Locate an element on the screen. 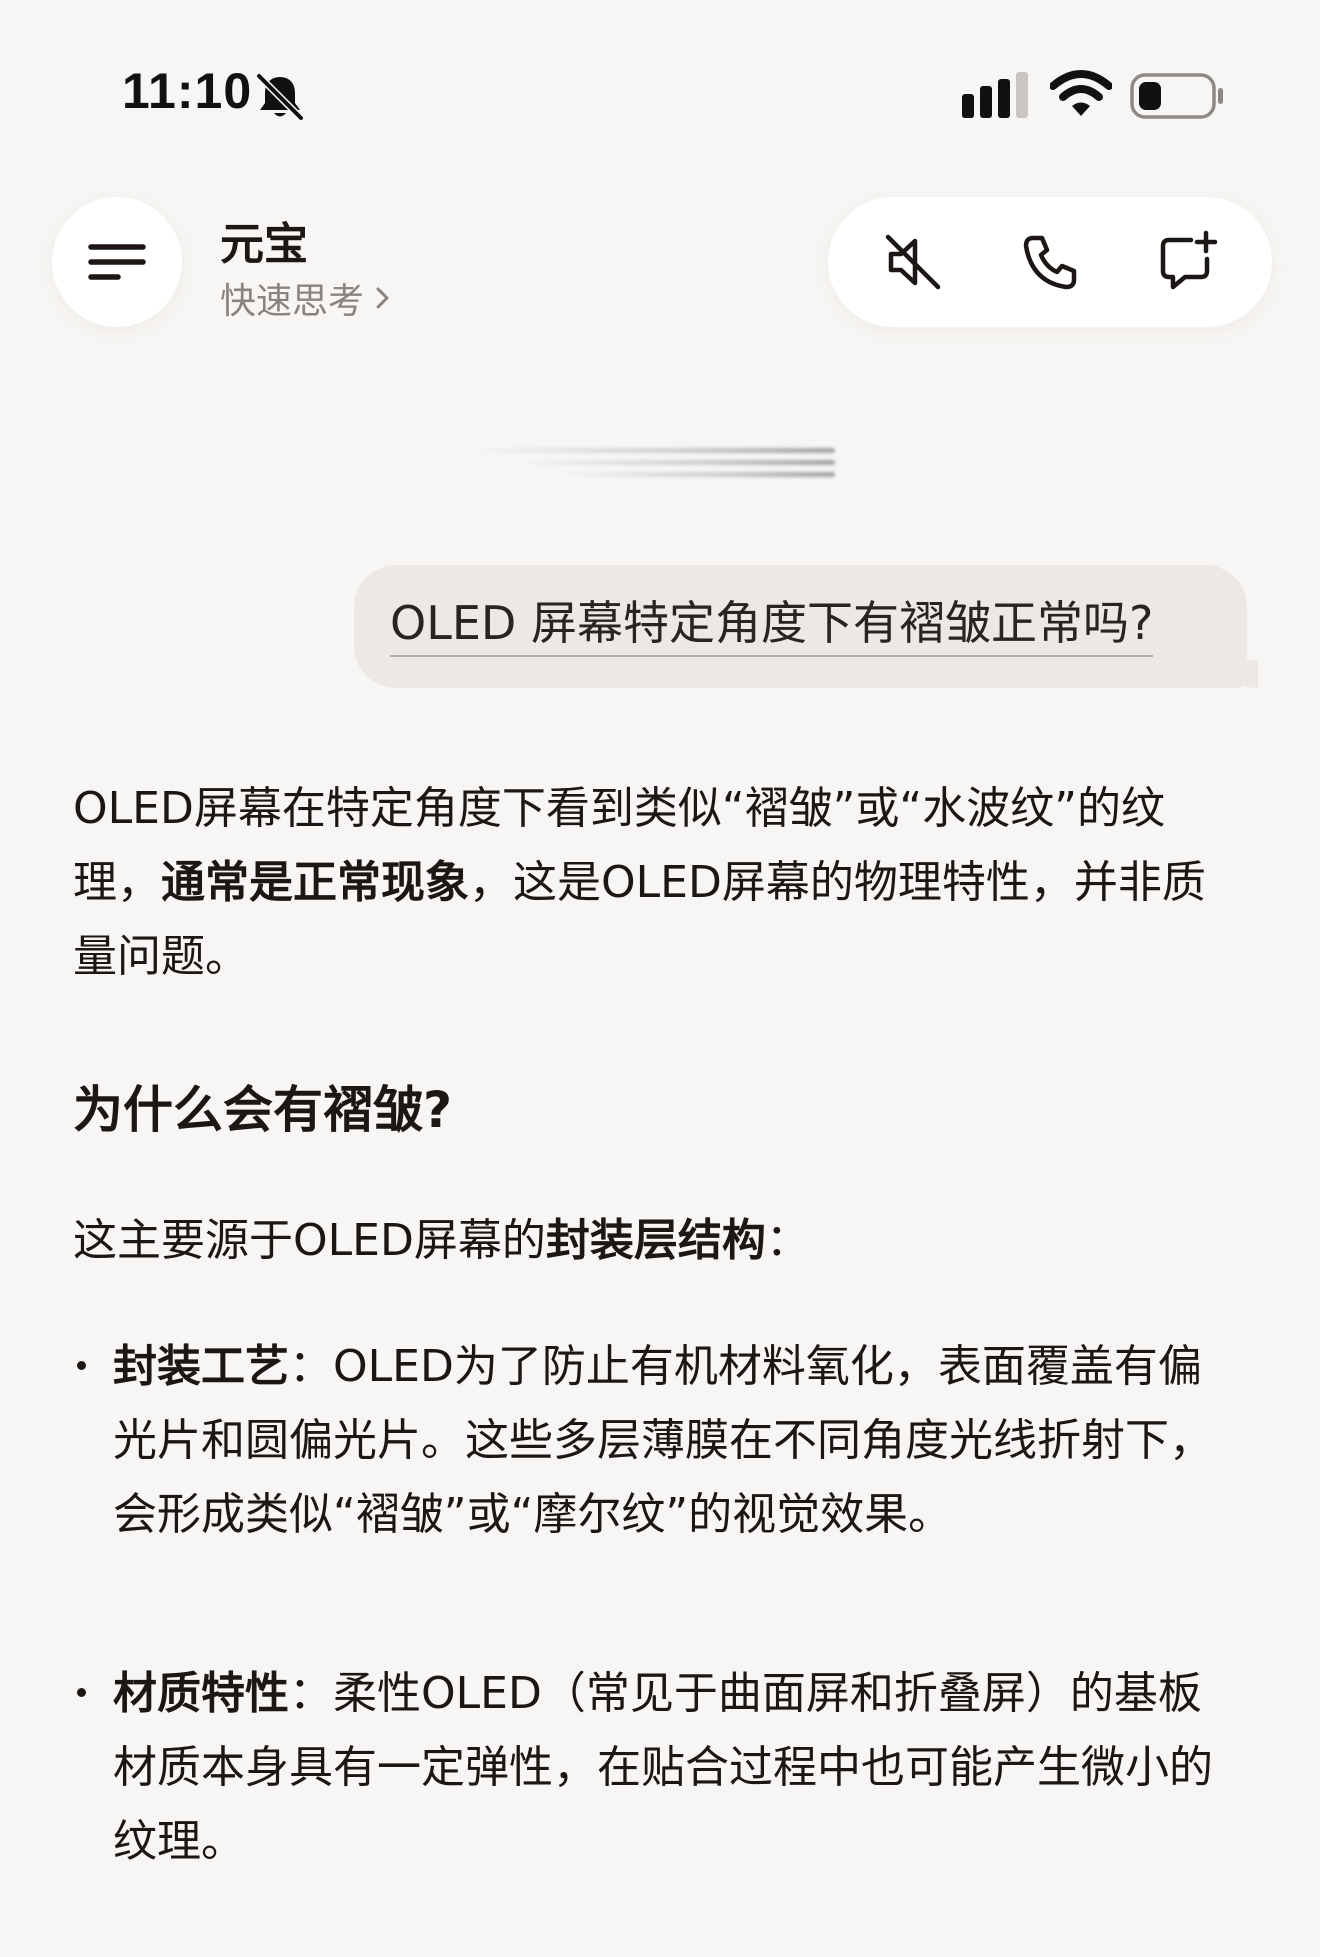 The image size is (1320, 1957). phone-icon is located at coordinates (1050, 262).